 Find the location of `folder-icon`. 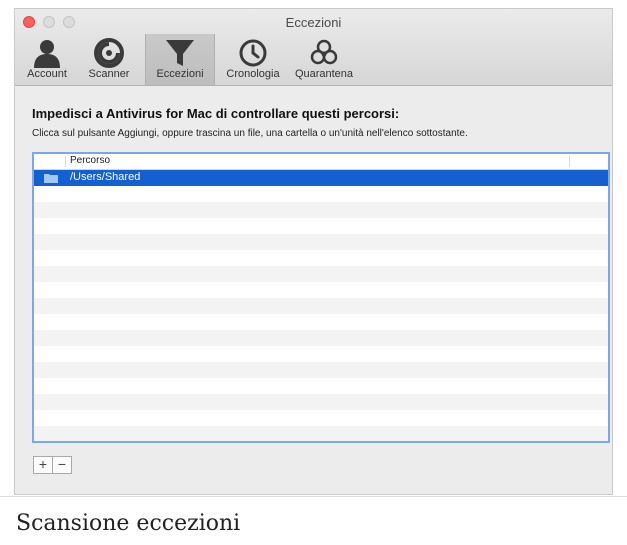

folder-icon is located at coordinates (51, 178).